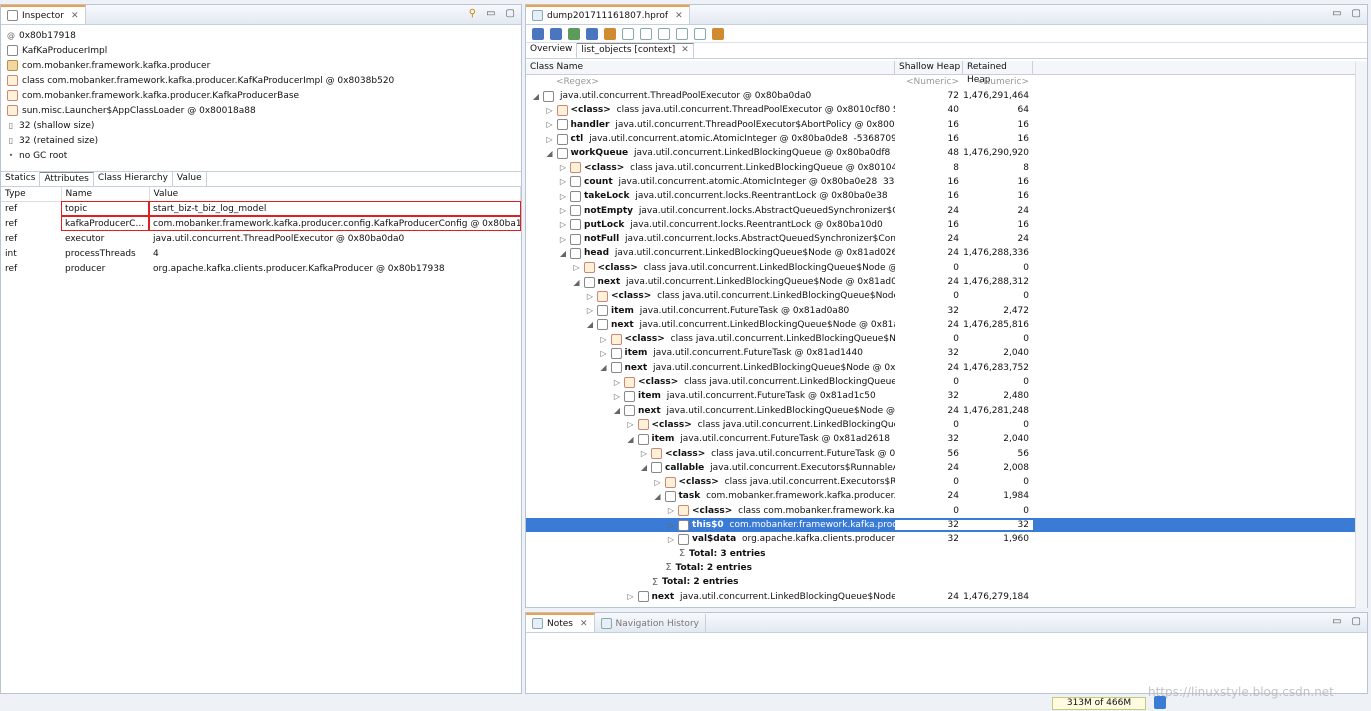  What do you see at coordinates (718, 33) in the screenshot?
I see `calculate-heap-icon` at bounding box center [718, 33].